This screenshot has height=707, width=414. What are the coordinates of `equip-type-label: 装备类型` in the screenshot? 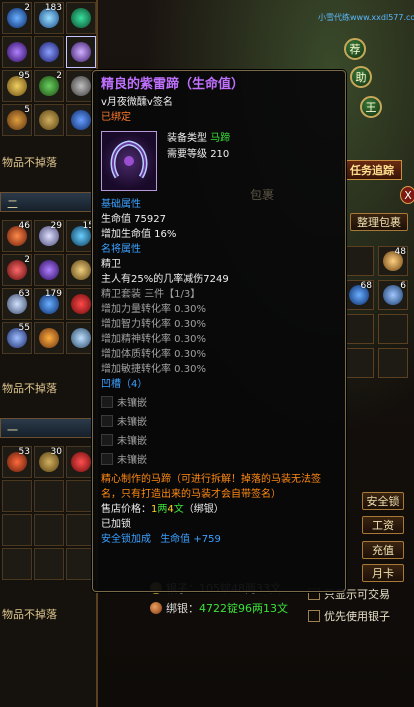 It's located at (187, 138).